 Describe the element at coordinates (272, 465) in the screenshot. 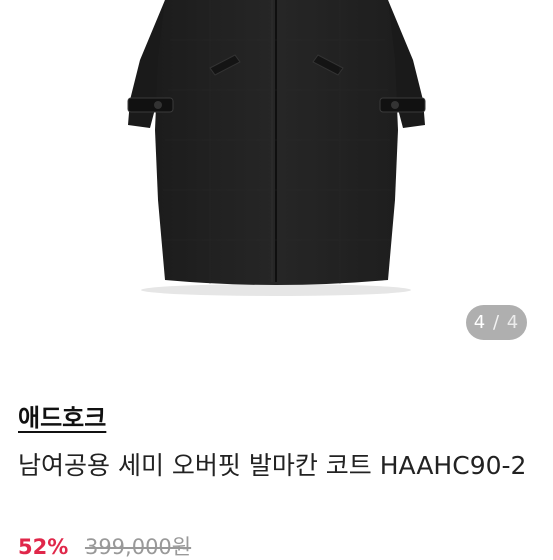

I see `product-title: 남여공용 세미 오버핏 발마칸 코트 HAAHC90-2` at that location.